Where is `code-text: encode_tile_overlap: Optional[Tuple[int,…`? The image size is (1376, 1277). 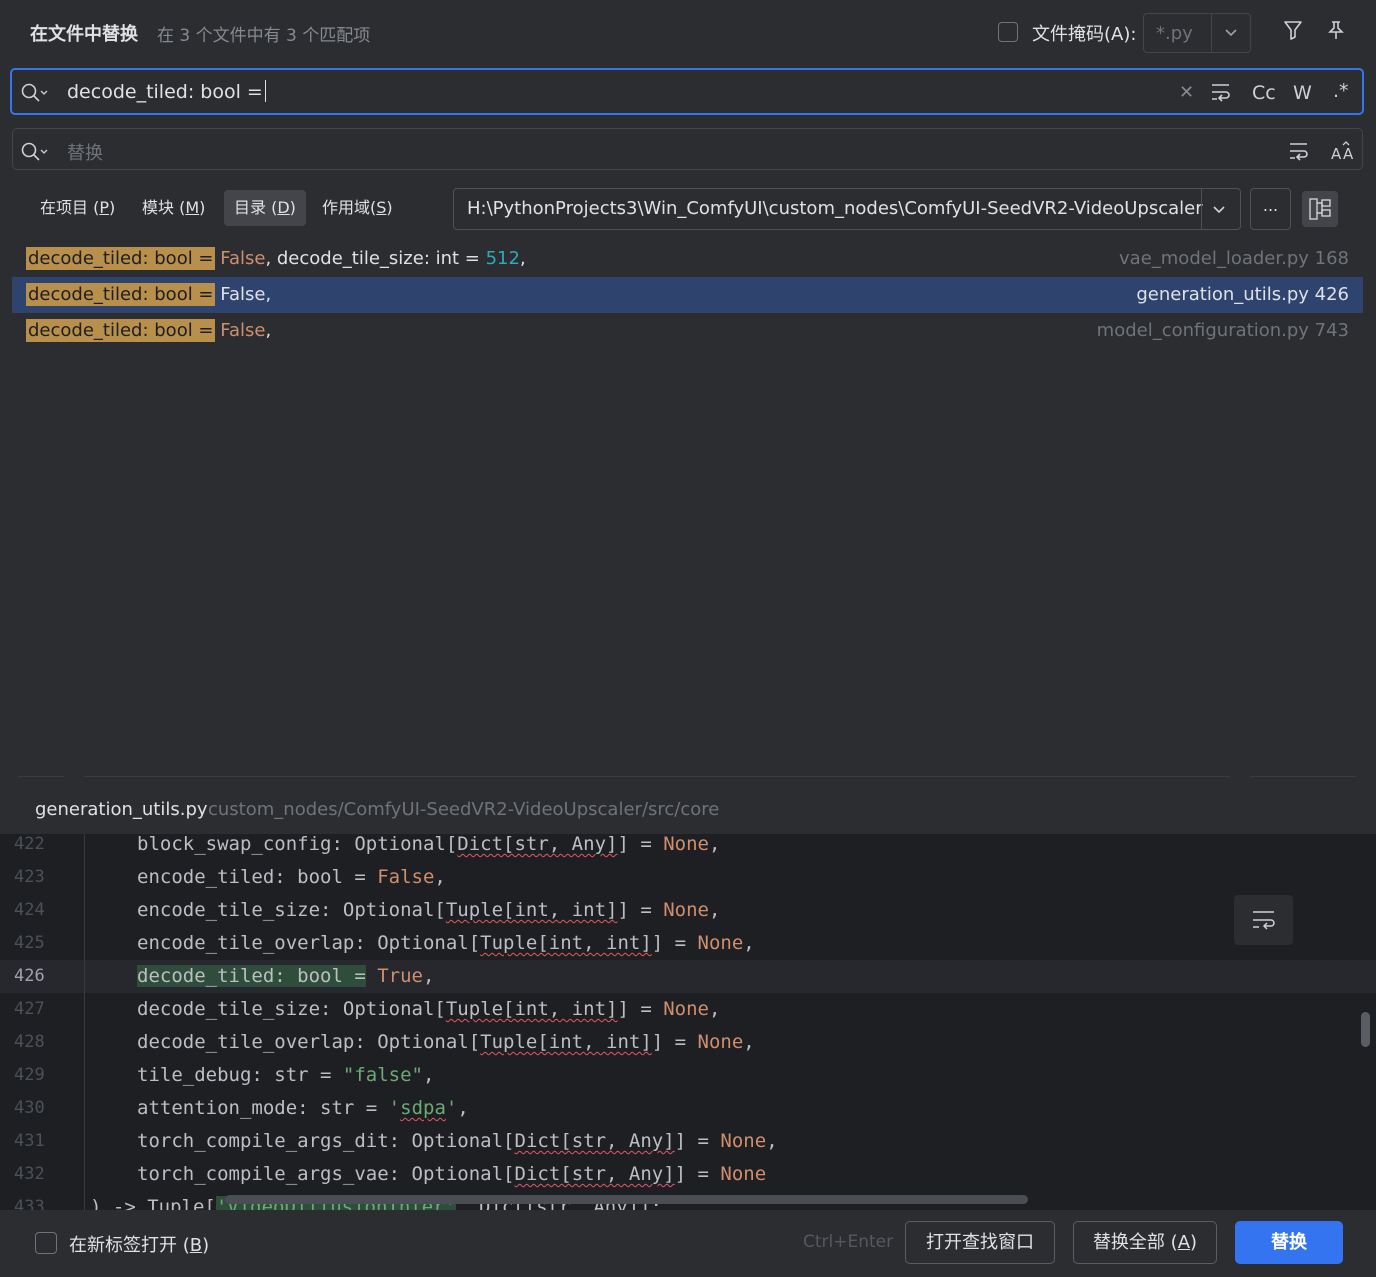 code-text: encode_tile_overlap: Optional[Tuple[int,… is located at coordinates (446, 943).